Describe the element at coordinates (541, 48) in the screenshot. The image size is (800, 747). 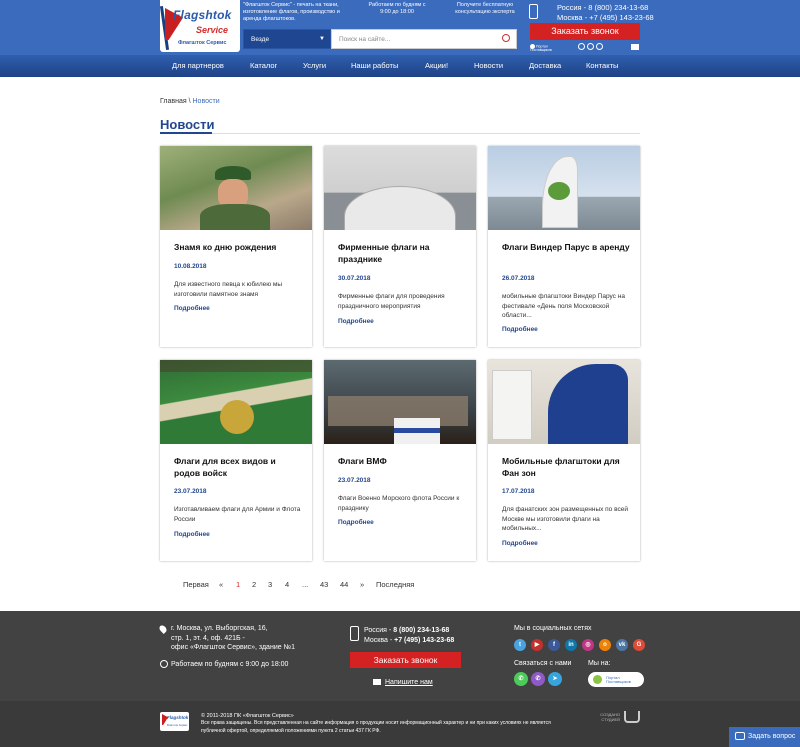
I see `portal-link: Портал Поставщиков` at that location.